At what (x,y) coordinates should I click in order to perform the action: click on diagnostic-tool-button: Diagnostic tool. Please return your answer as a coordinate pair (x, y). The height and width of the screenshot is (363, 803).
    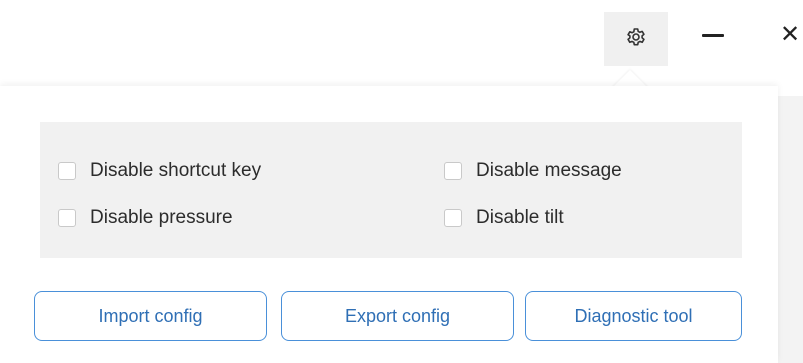
    Looking at the image, I should click on (633, 316).